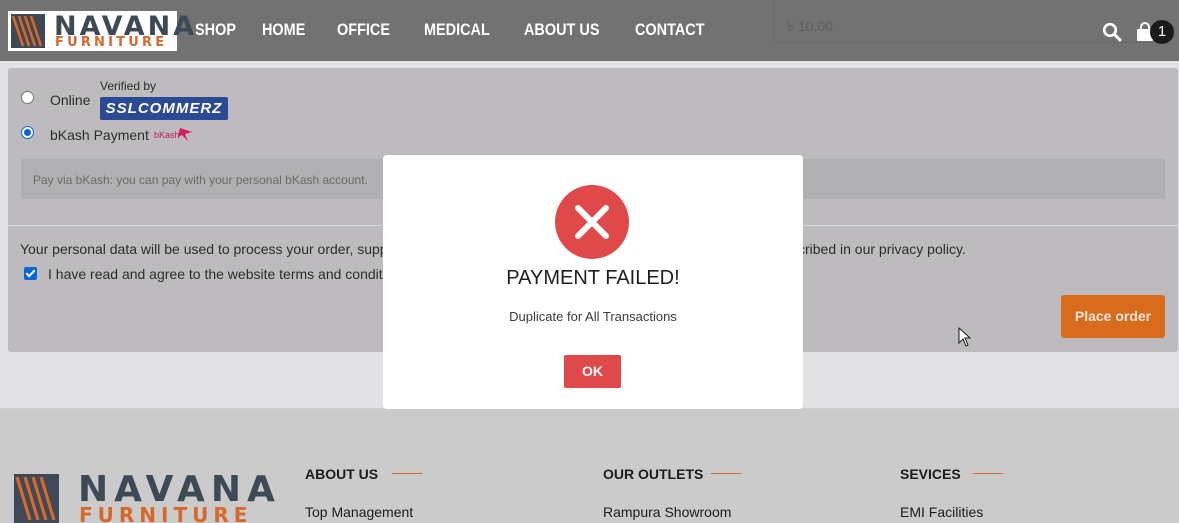  Describe the element at coordinates (653, 474) in the screenshot. I see `footer-heading-outlets: OUR OUTLETS` at that location.